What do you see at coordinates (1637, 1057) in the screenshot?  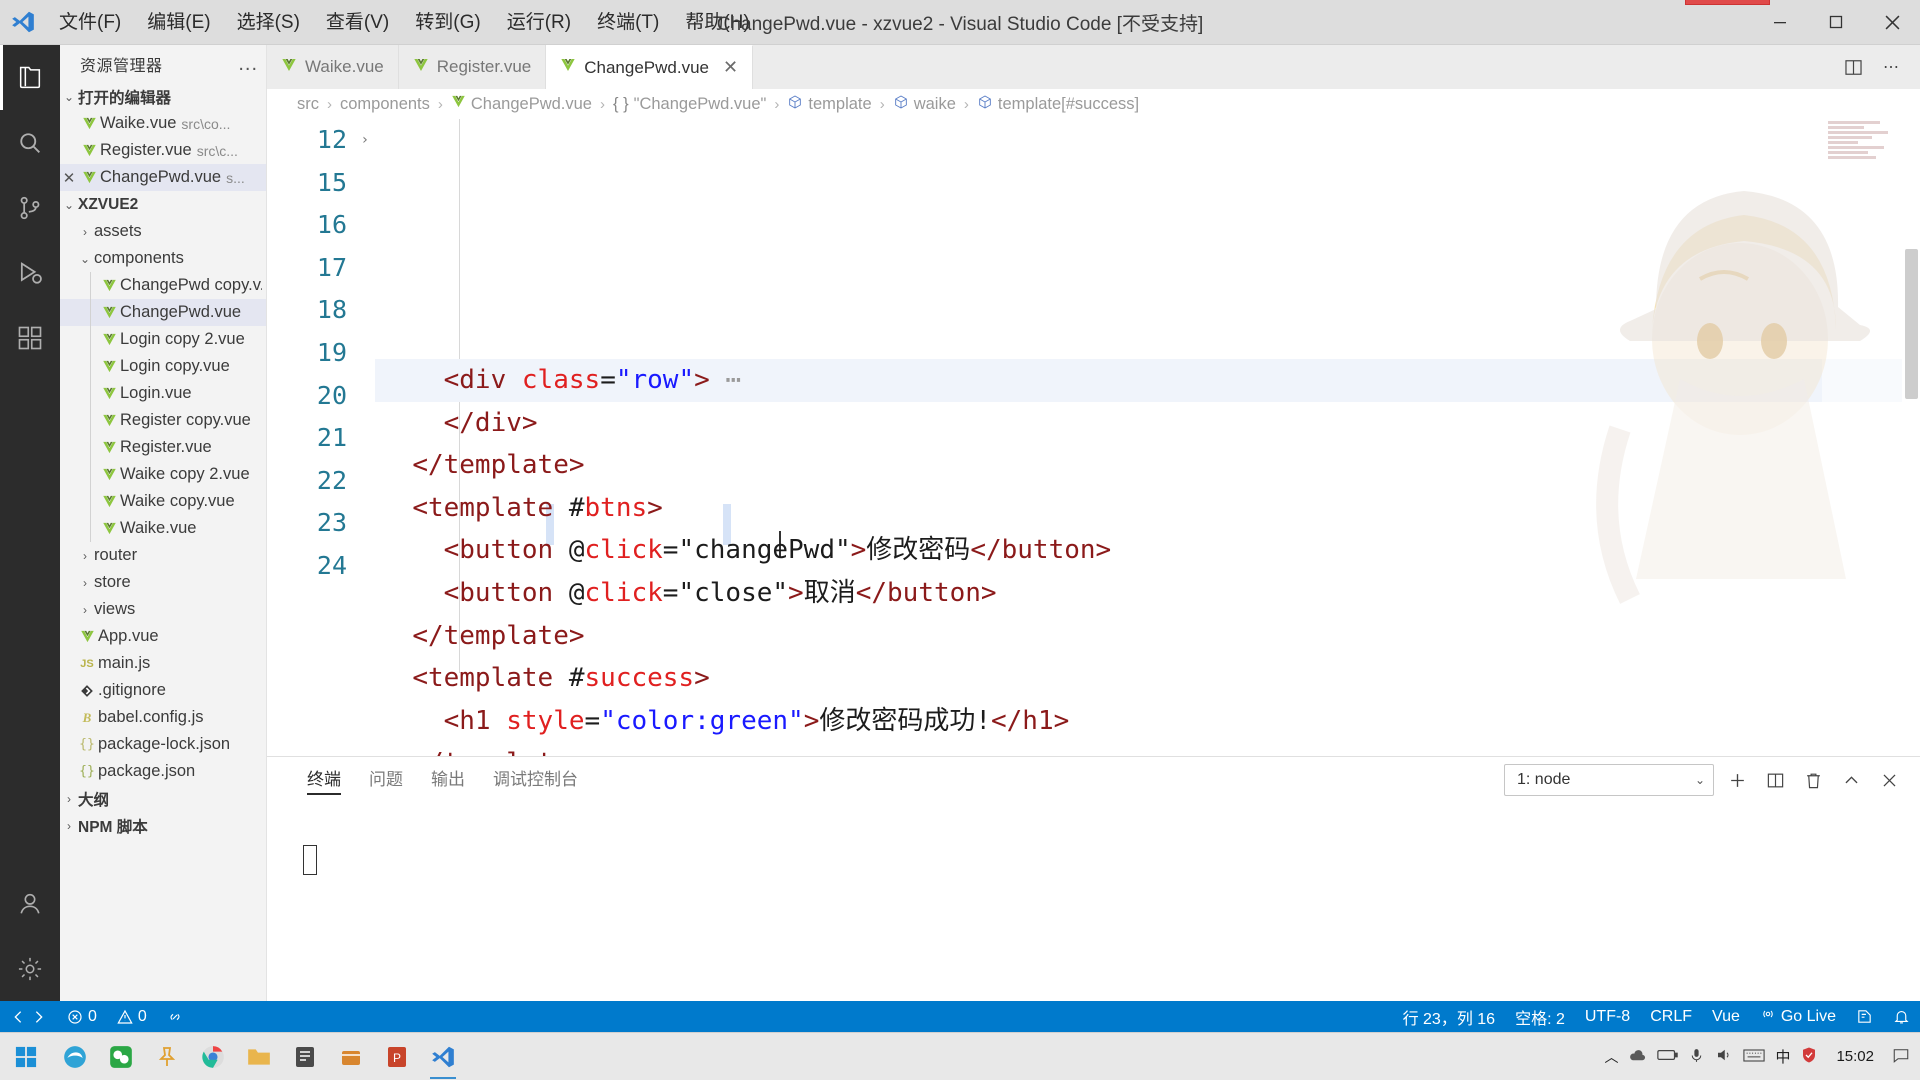 I see `onedrive-icon` at bounding box center [1637, 1057].